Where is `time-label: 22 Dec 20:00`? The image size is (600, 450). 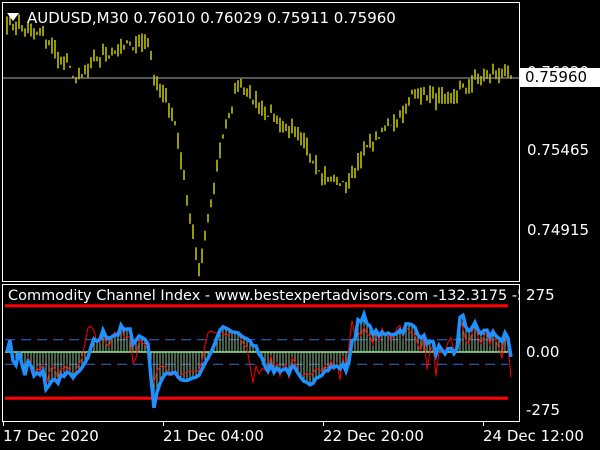
time-label: 22 Dec 20:00 is located at coordinates (373, 436).